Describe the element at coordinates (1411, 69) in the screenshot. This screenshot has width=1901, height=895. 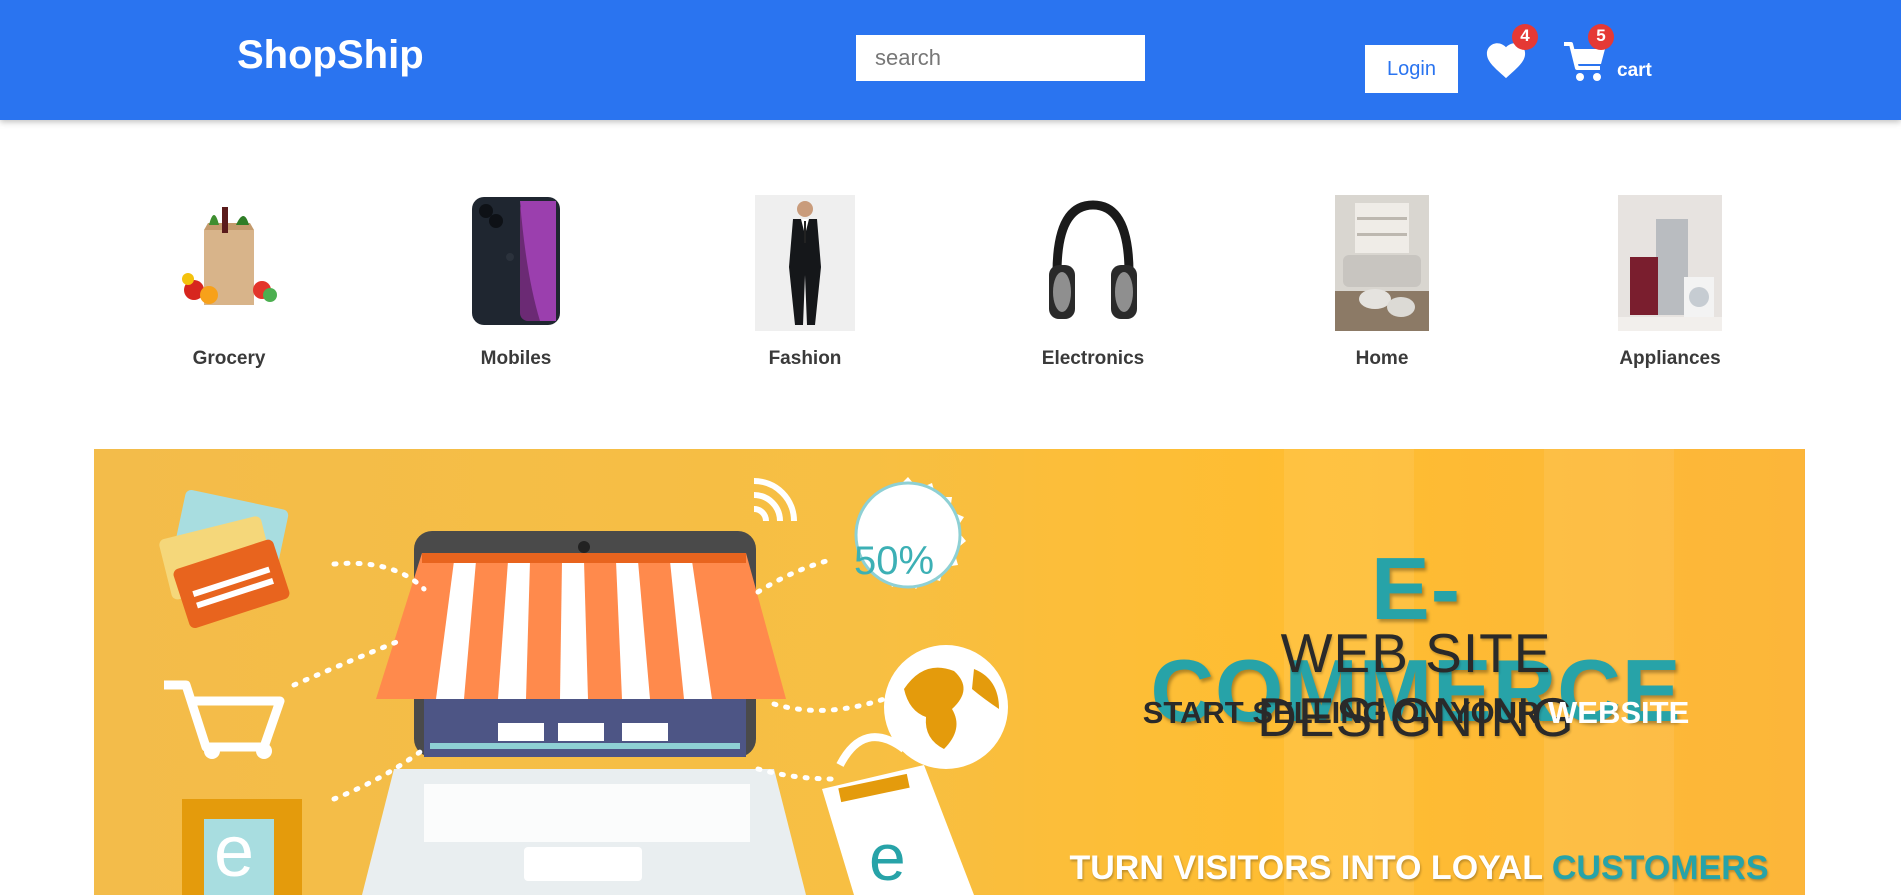
I see `login-button: Login` at that location.